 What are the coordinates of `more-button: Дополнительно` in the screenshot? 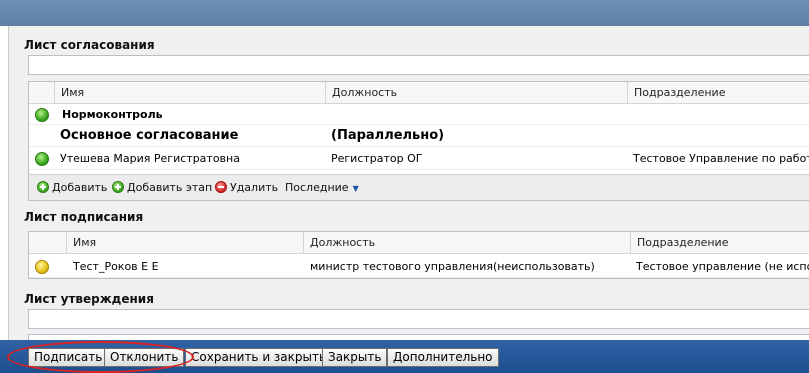 It's located at (443, 357).